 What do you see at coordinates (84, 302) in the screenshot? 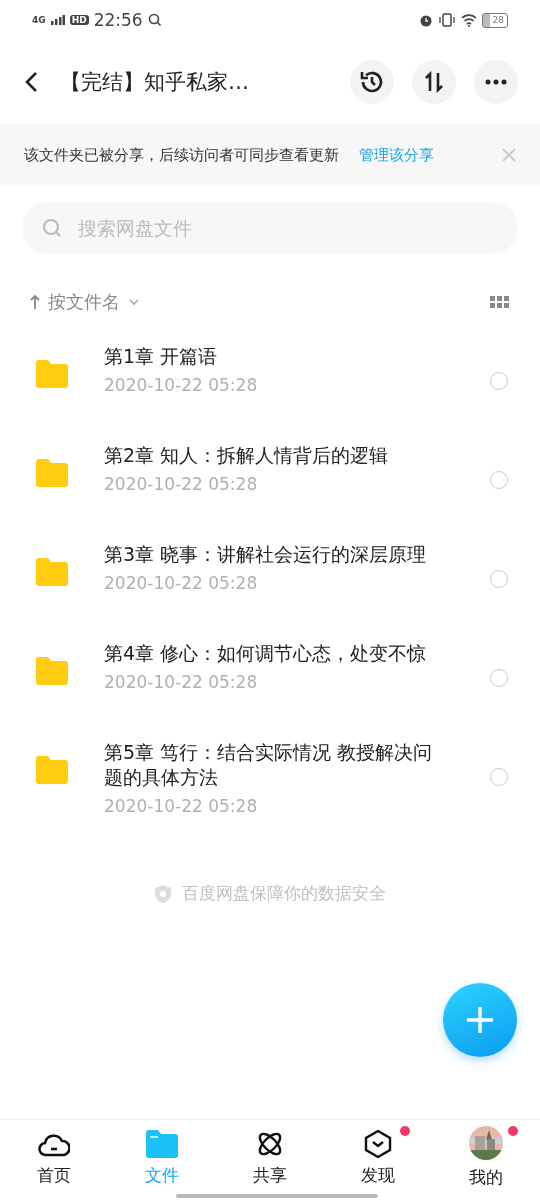
I see `sort-selector: 按文件名` at bounding box center [84, 302].